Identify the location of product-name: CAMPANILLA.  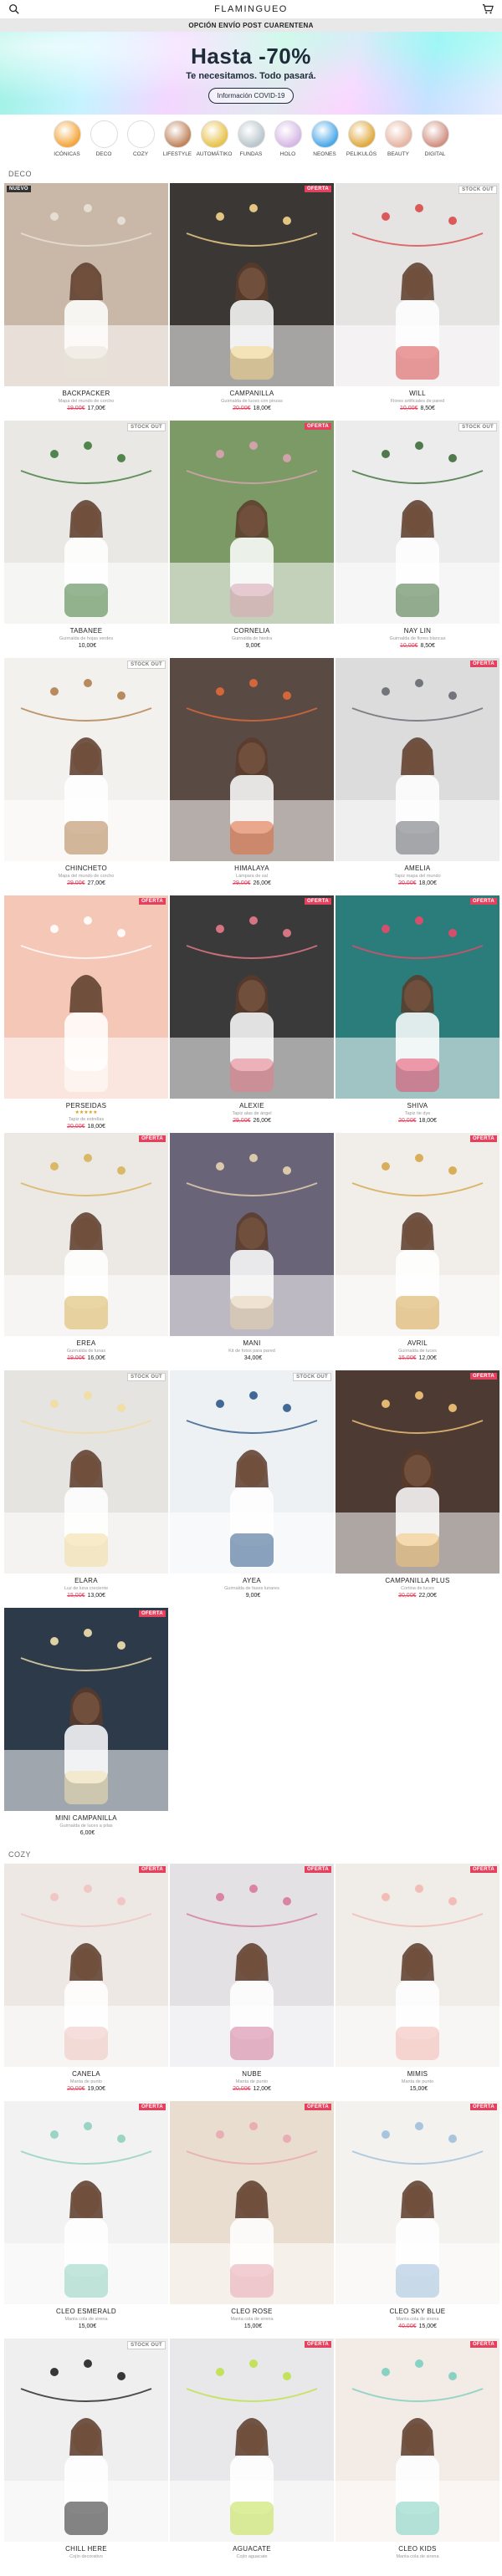
(252, 393).